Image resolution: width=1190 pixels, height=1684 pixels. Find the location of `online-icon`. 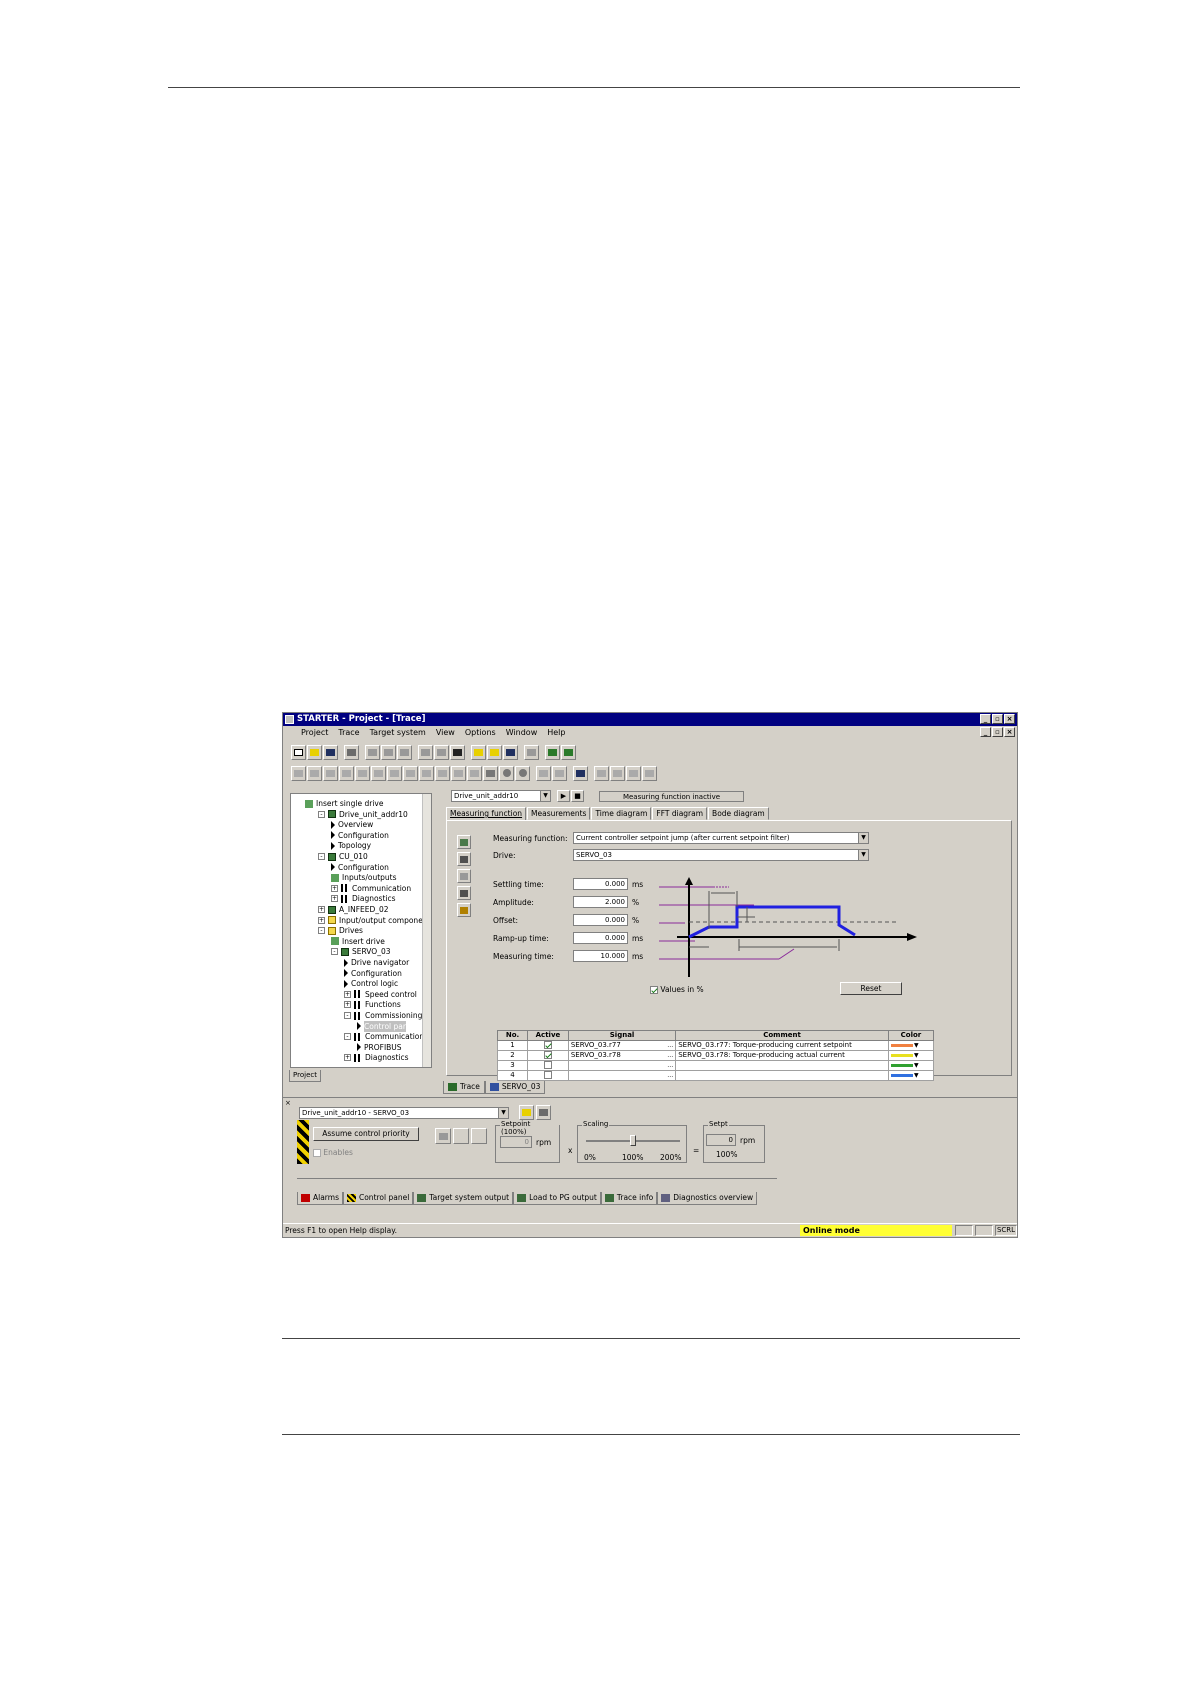

online-icon is located at coordinates (552, 752).